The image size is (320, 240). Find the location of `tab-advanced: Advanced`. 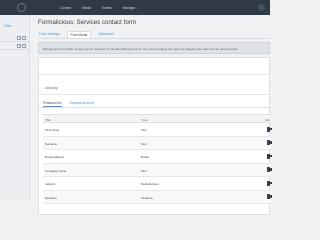

tab-advanced: Advanced is located at coordinates (105, 34).